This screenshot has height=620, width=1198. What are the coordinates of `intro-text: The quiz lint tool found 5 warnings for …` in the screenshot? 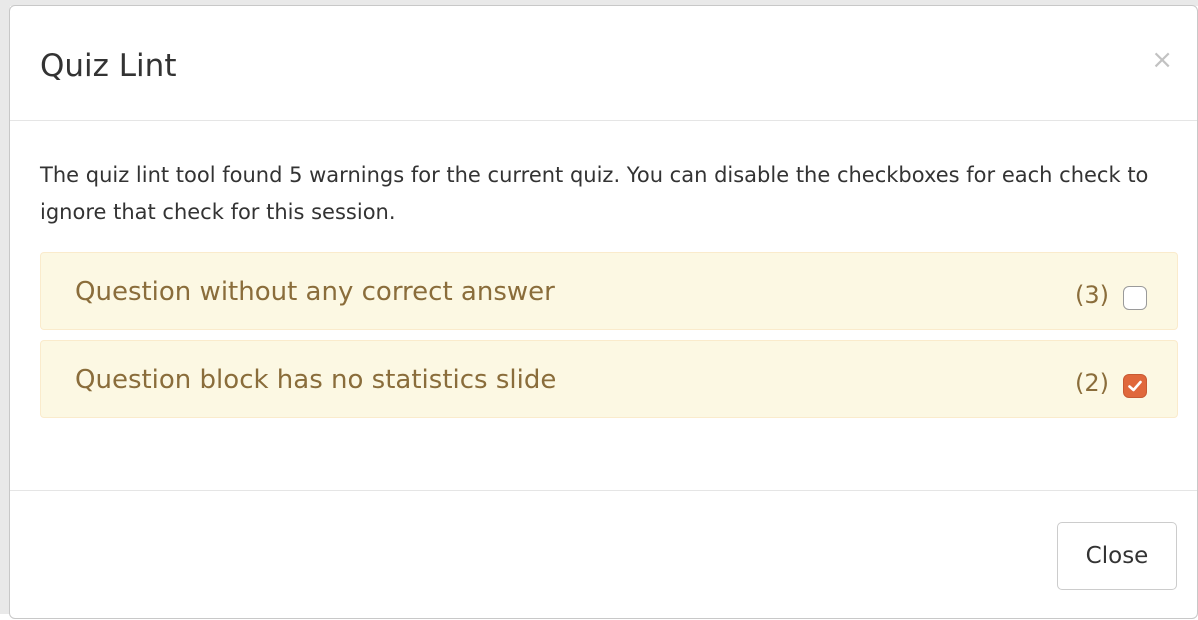 It's located at (594, 193).